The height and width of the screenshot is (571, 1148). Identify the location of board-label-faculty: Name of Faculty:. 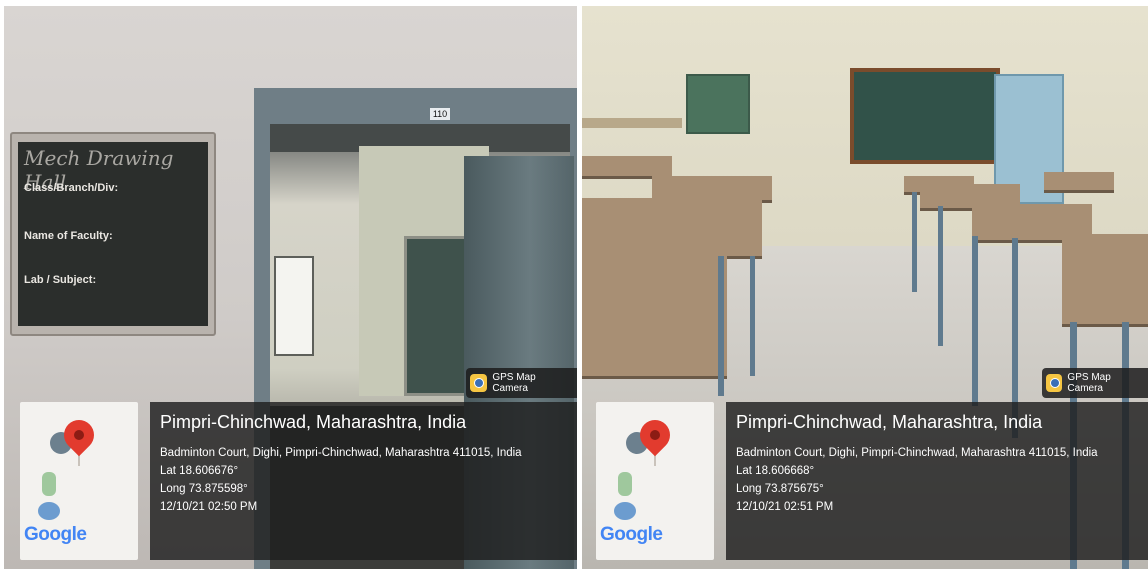
(68, 236).